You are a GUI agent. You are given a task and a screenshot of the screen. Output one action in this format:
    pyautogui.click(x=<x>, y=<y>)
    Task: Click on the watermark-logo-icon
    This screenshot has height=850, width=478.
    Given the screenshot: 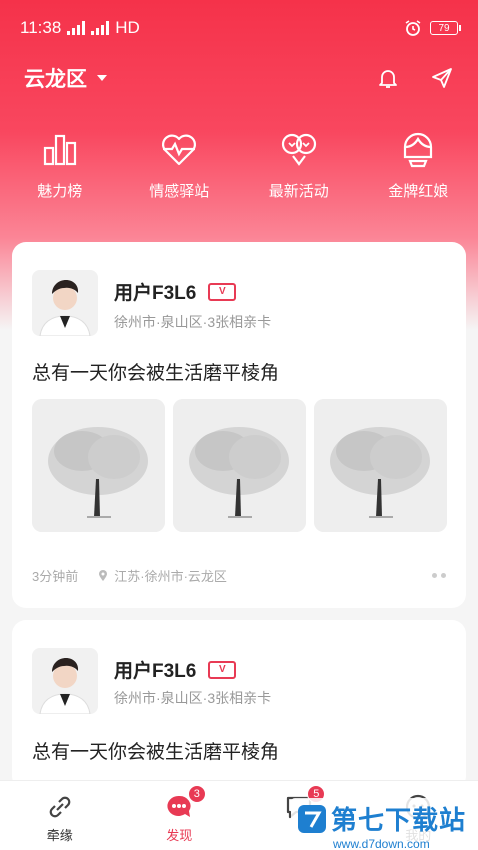 What is the action you would take?
    pyautogui.click(x=311, y=818)
    